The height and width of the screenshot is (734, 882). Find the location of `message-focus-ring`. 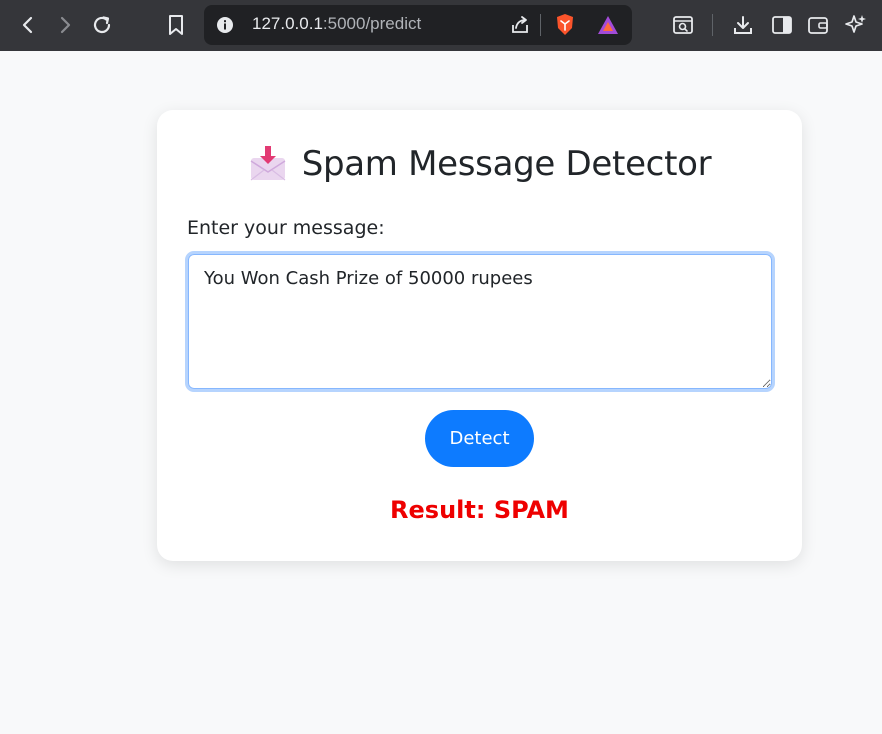

message-focus-ring is located at coordinates (480, 321).